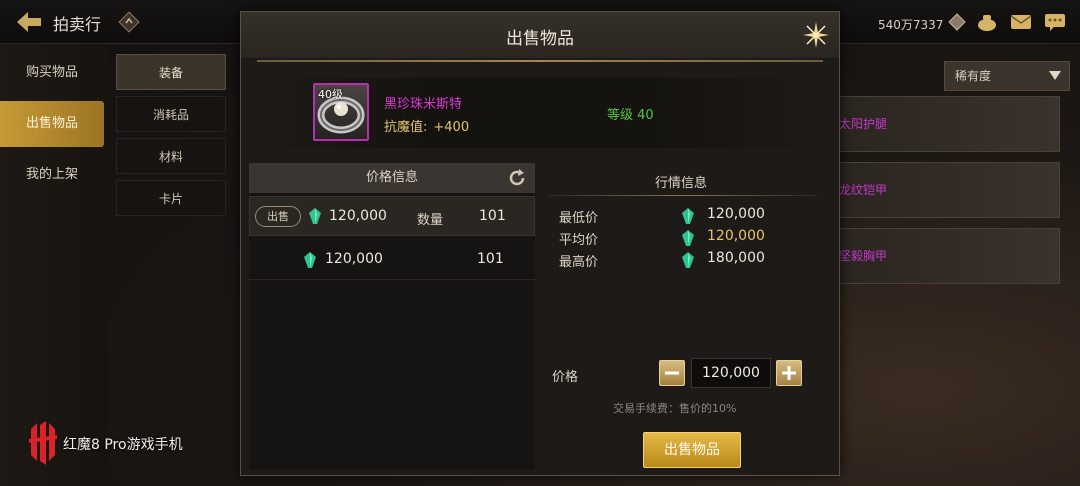  Describe the element at coordinates (171, 114) in the screenshot. I see `subtab-consumables: 消耗品` at that location.